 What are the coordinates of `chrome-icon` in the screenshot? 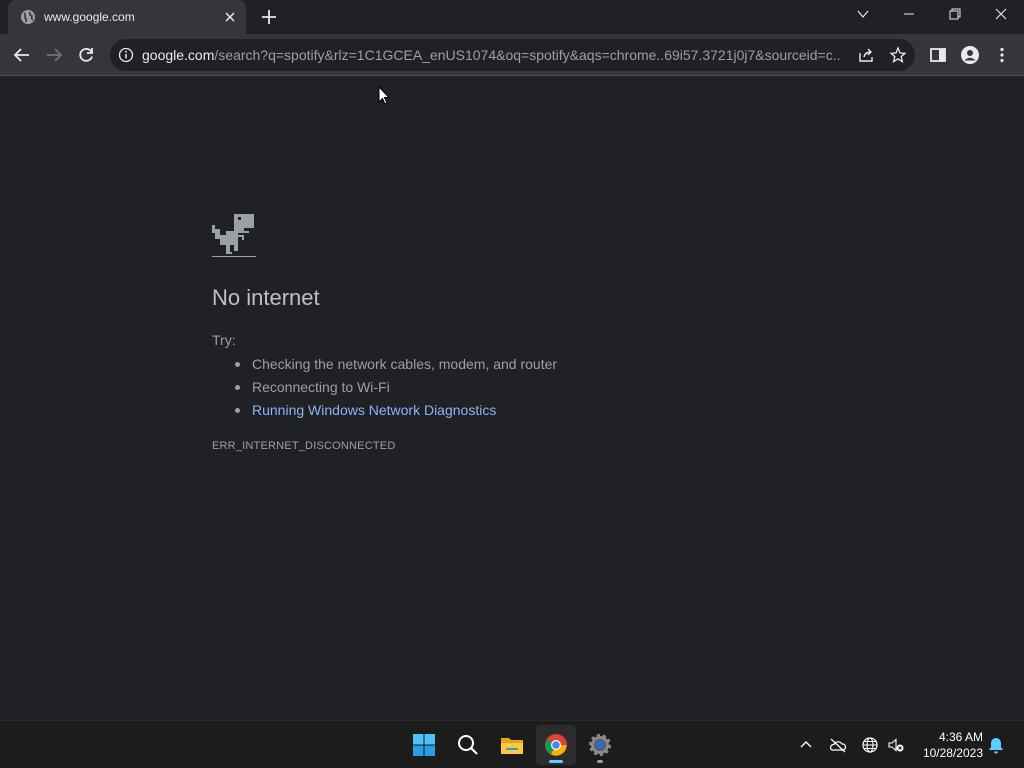 It's located at (556, 745).